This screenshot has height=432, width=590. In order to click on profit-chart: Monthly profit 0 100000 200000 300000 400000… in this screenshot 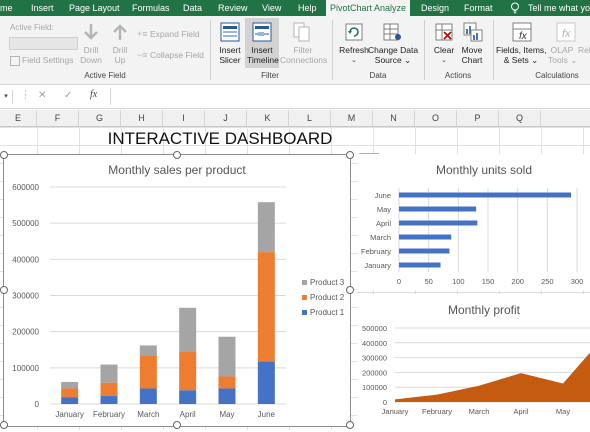, I will do `click(473, 362)`.